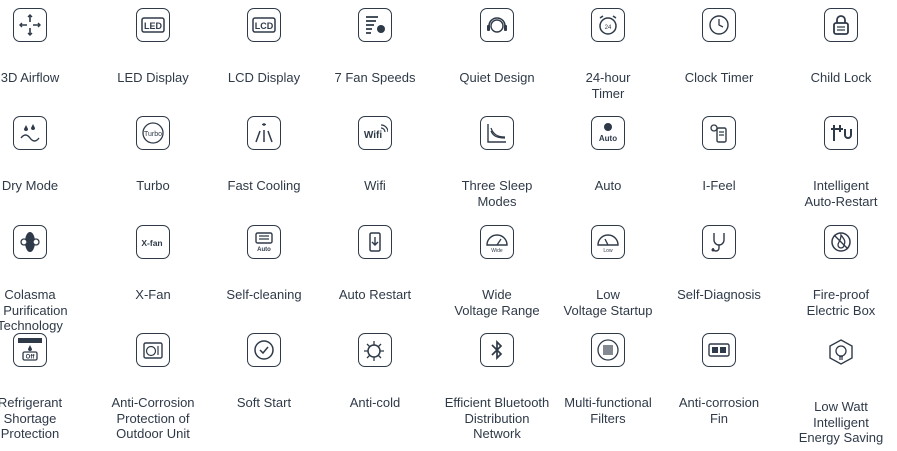 The width and height of the screenshot is (897, 451). I want to click on svg-text: Turbo, so click(153, 134).